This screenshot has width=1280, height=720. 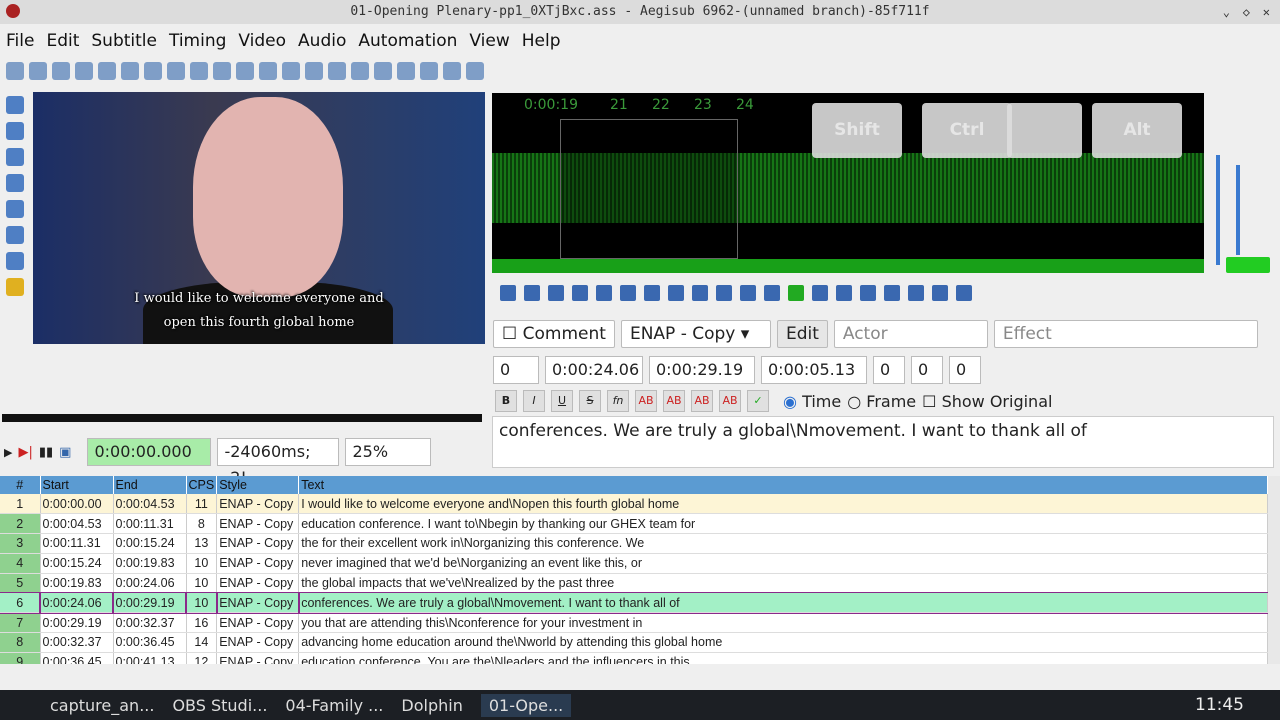 What do you see at coordinates (508, 293) in the screenshot?
I see `prev-line-icon` at bounding box center [508, 293].